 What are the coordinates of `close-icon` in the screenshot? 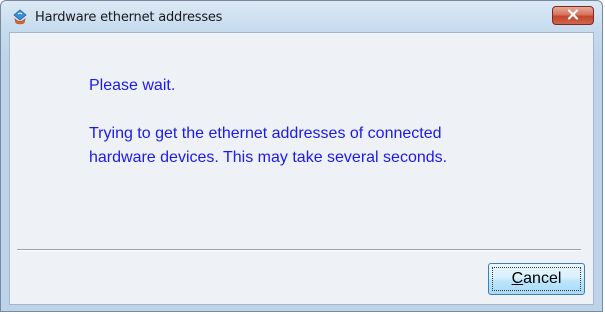 It's located at (573, 16).